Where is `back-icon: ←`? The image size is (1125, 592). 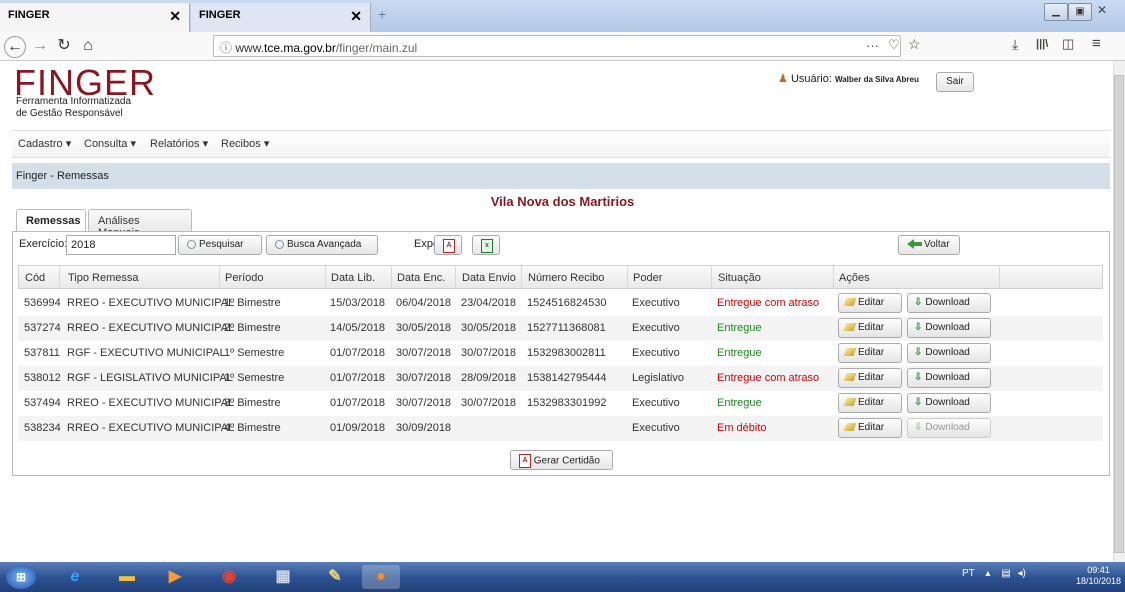 back-icon: ← is located at coordinates (15, 47).